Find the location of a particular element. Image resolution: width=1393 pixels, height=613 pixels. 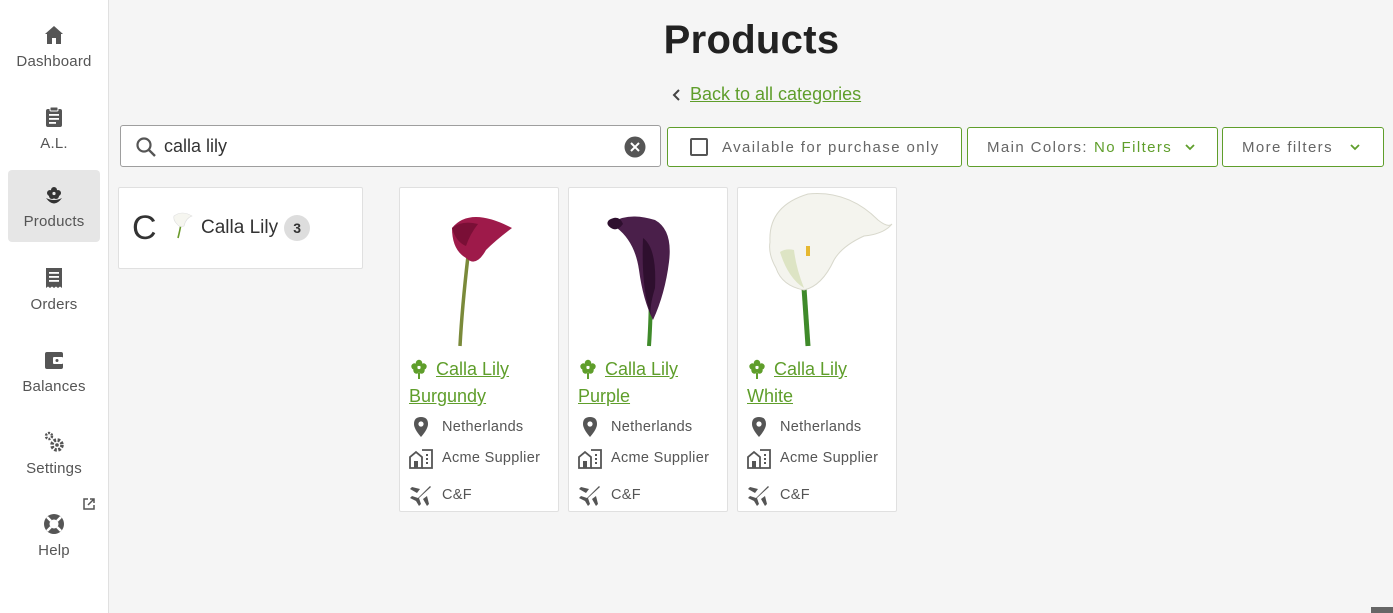

search-box is located at coordinates (390, 146).